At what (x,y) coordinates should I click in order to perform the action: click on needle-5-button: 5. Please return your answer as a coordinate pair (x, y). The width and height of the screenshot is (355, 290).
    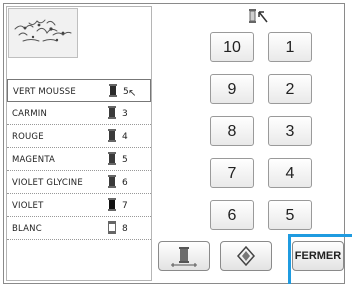
    Looking at the image, I should click on (290, 215).